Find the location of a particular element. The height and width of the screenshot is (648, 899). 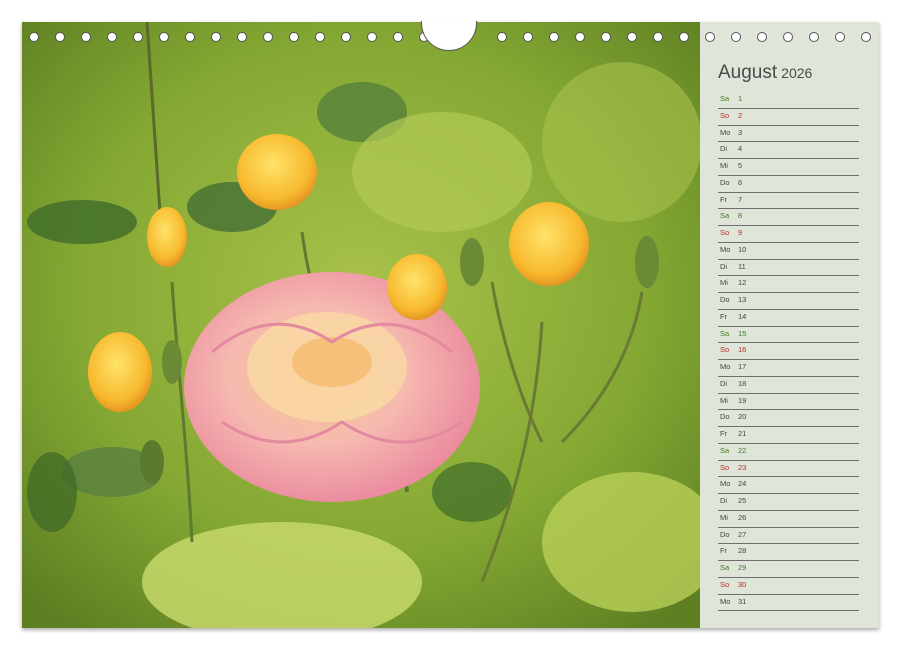

day-row: Do 13 is located at coordinates (788, 301).